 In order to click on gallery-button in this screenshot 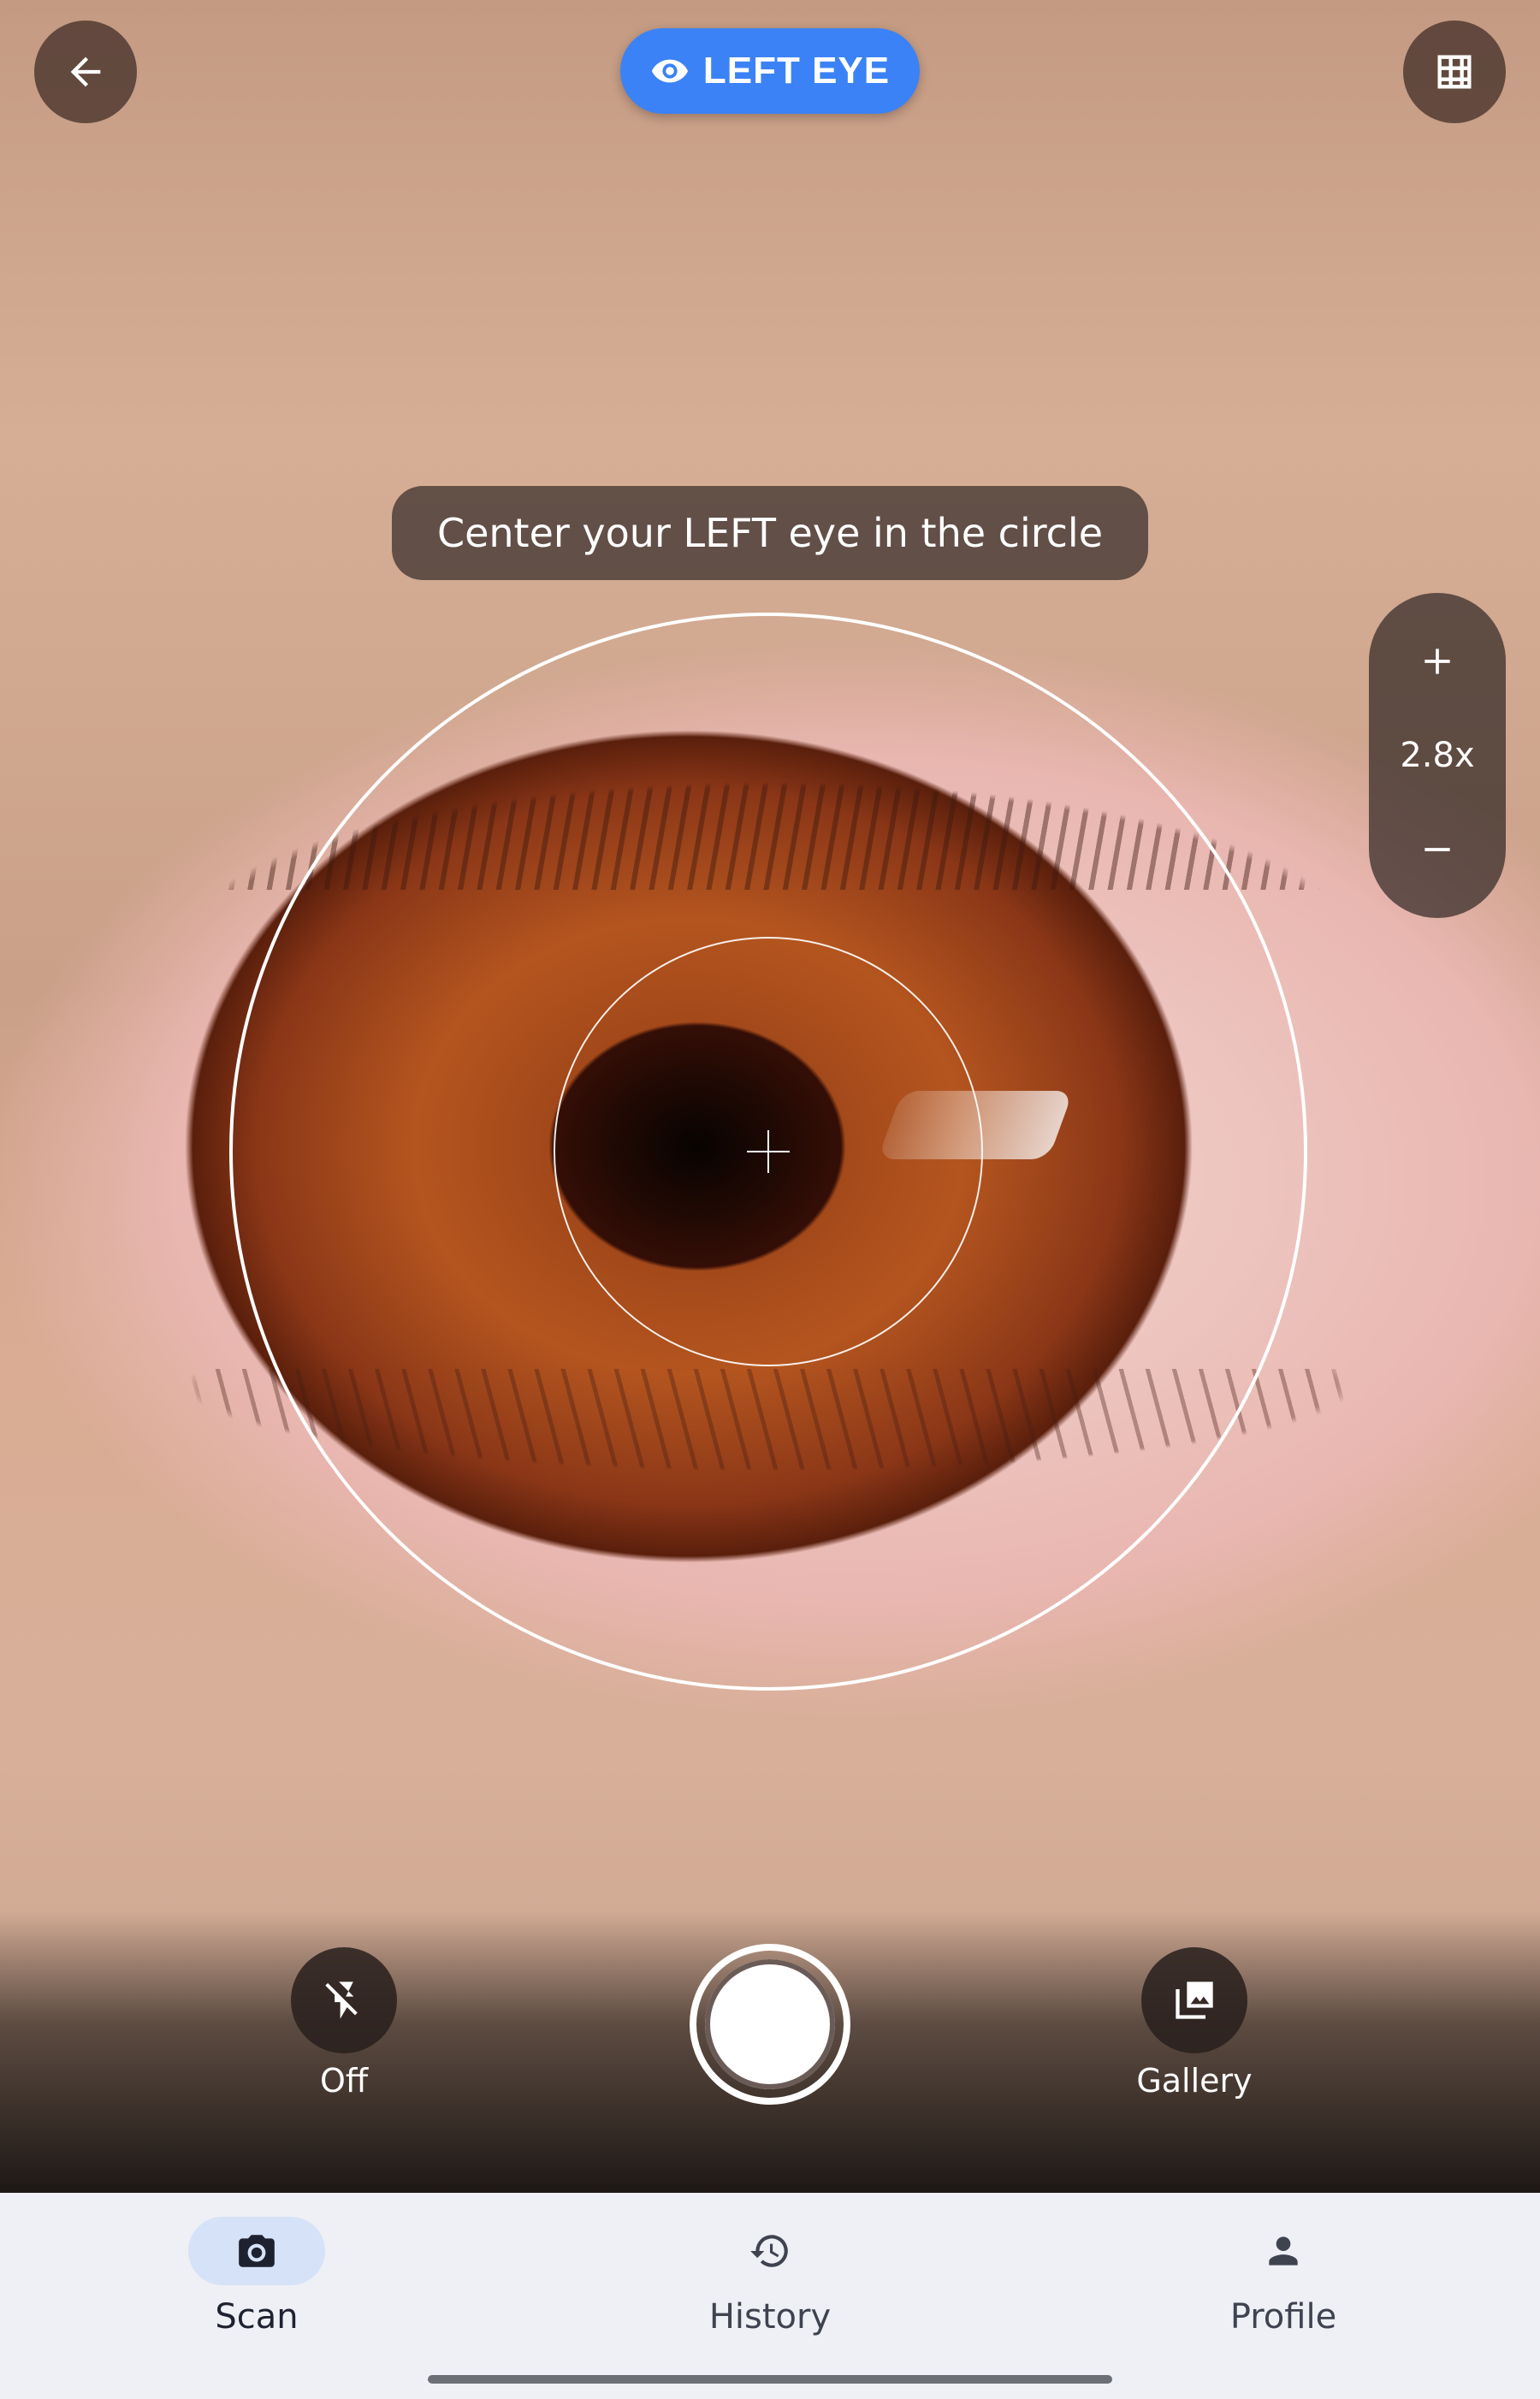, I will do `click(1194, 2000)`.